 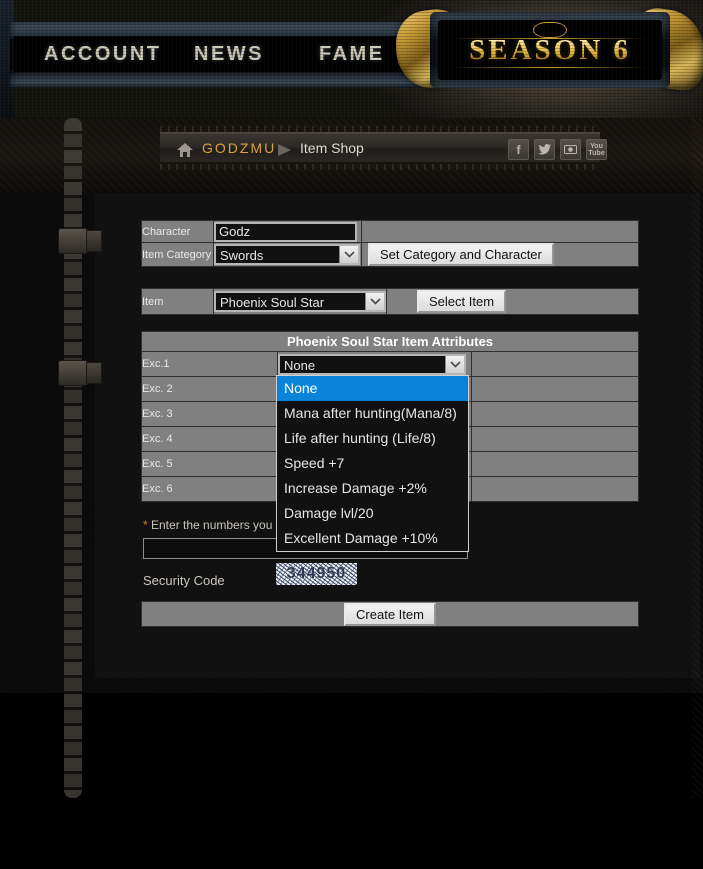 What do you see at coordinates (177, 301) in the screenshot?
I see `item-label: Item` at bounding box center [177, 301].